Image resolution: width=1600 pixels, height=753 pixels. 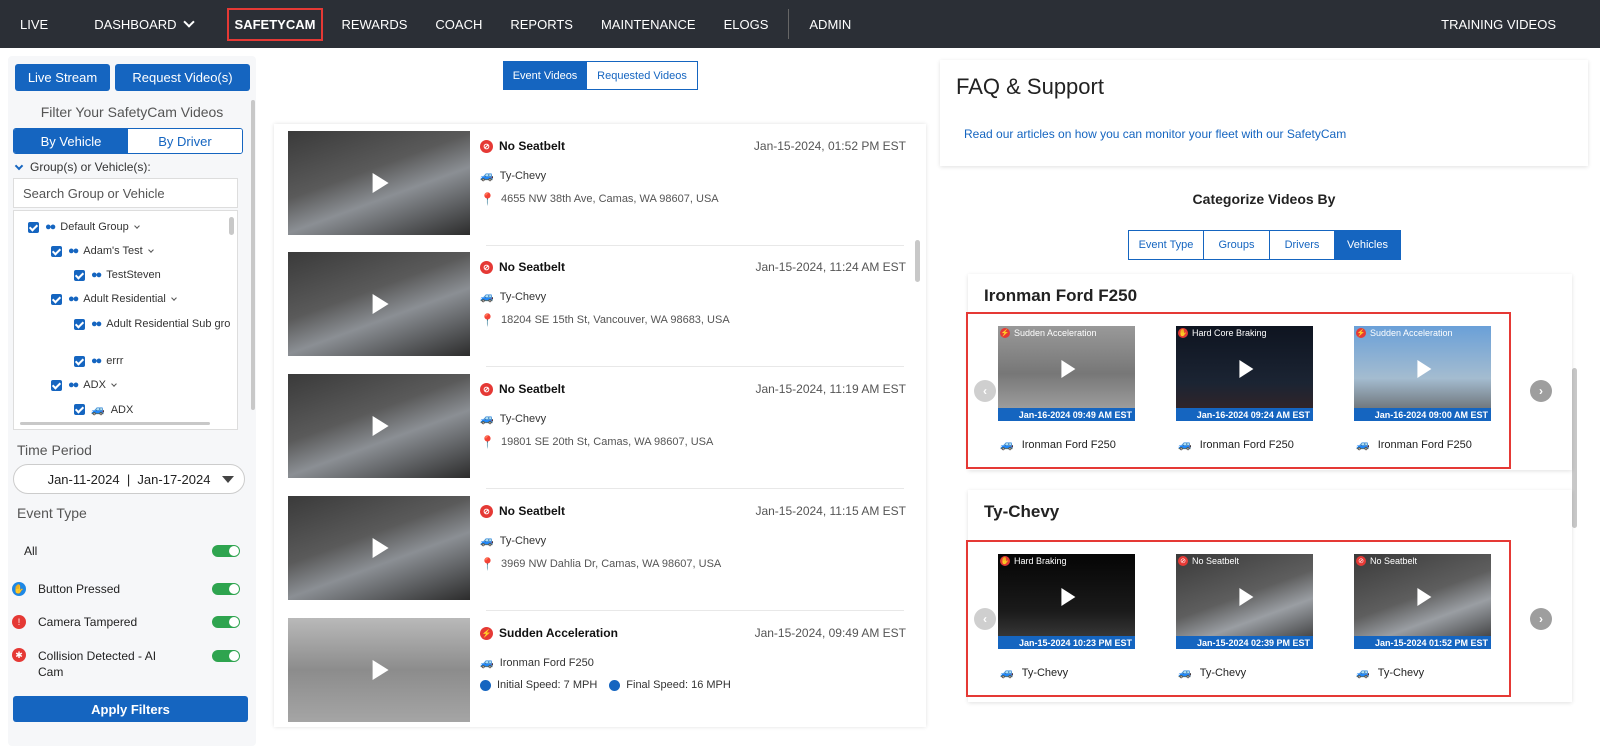 What do you see at coordinates (1361, 561) in the screenshot?
I see `no-seatbelt-icon: ⊘` at bounding box center [1361, 561].